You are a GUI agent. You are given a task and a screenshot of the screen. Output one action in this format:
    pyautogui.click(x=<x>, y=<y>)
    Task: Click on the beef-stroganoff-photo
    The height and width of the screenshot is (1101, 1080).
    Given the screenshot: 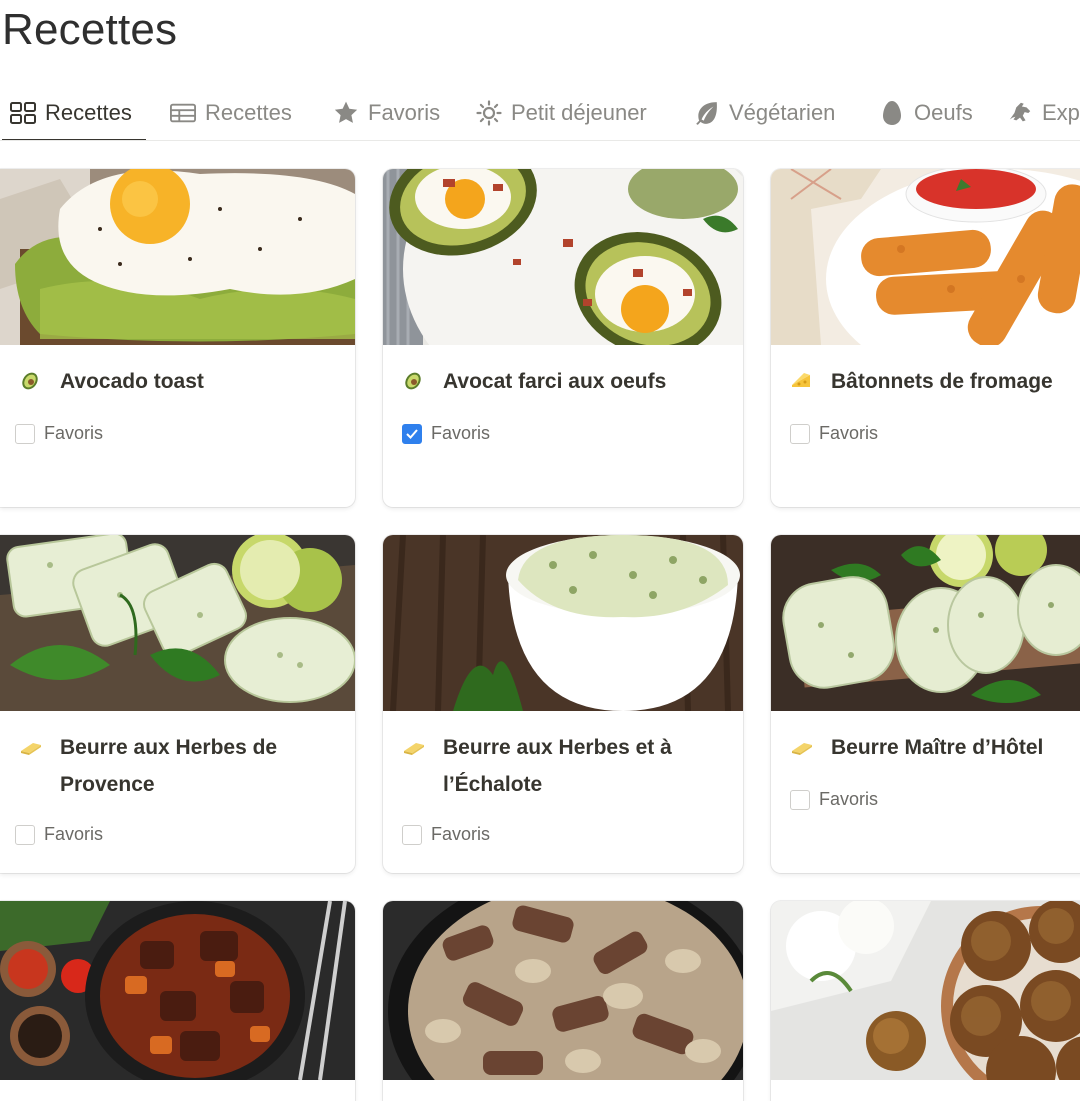 What is the action you would take?
    pyautogui.click(x=563, y=990)
    